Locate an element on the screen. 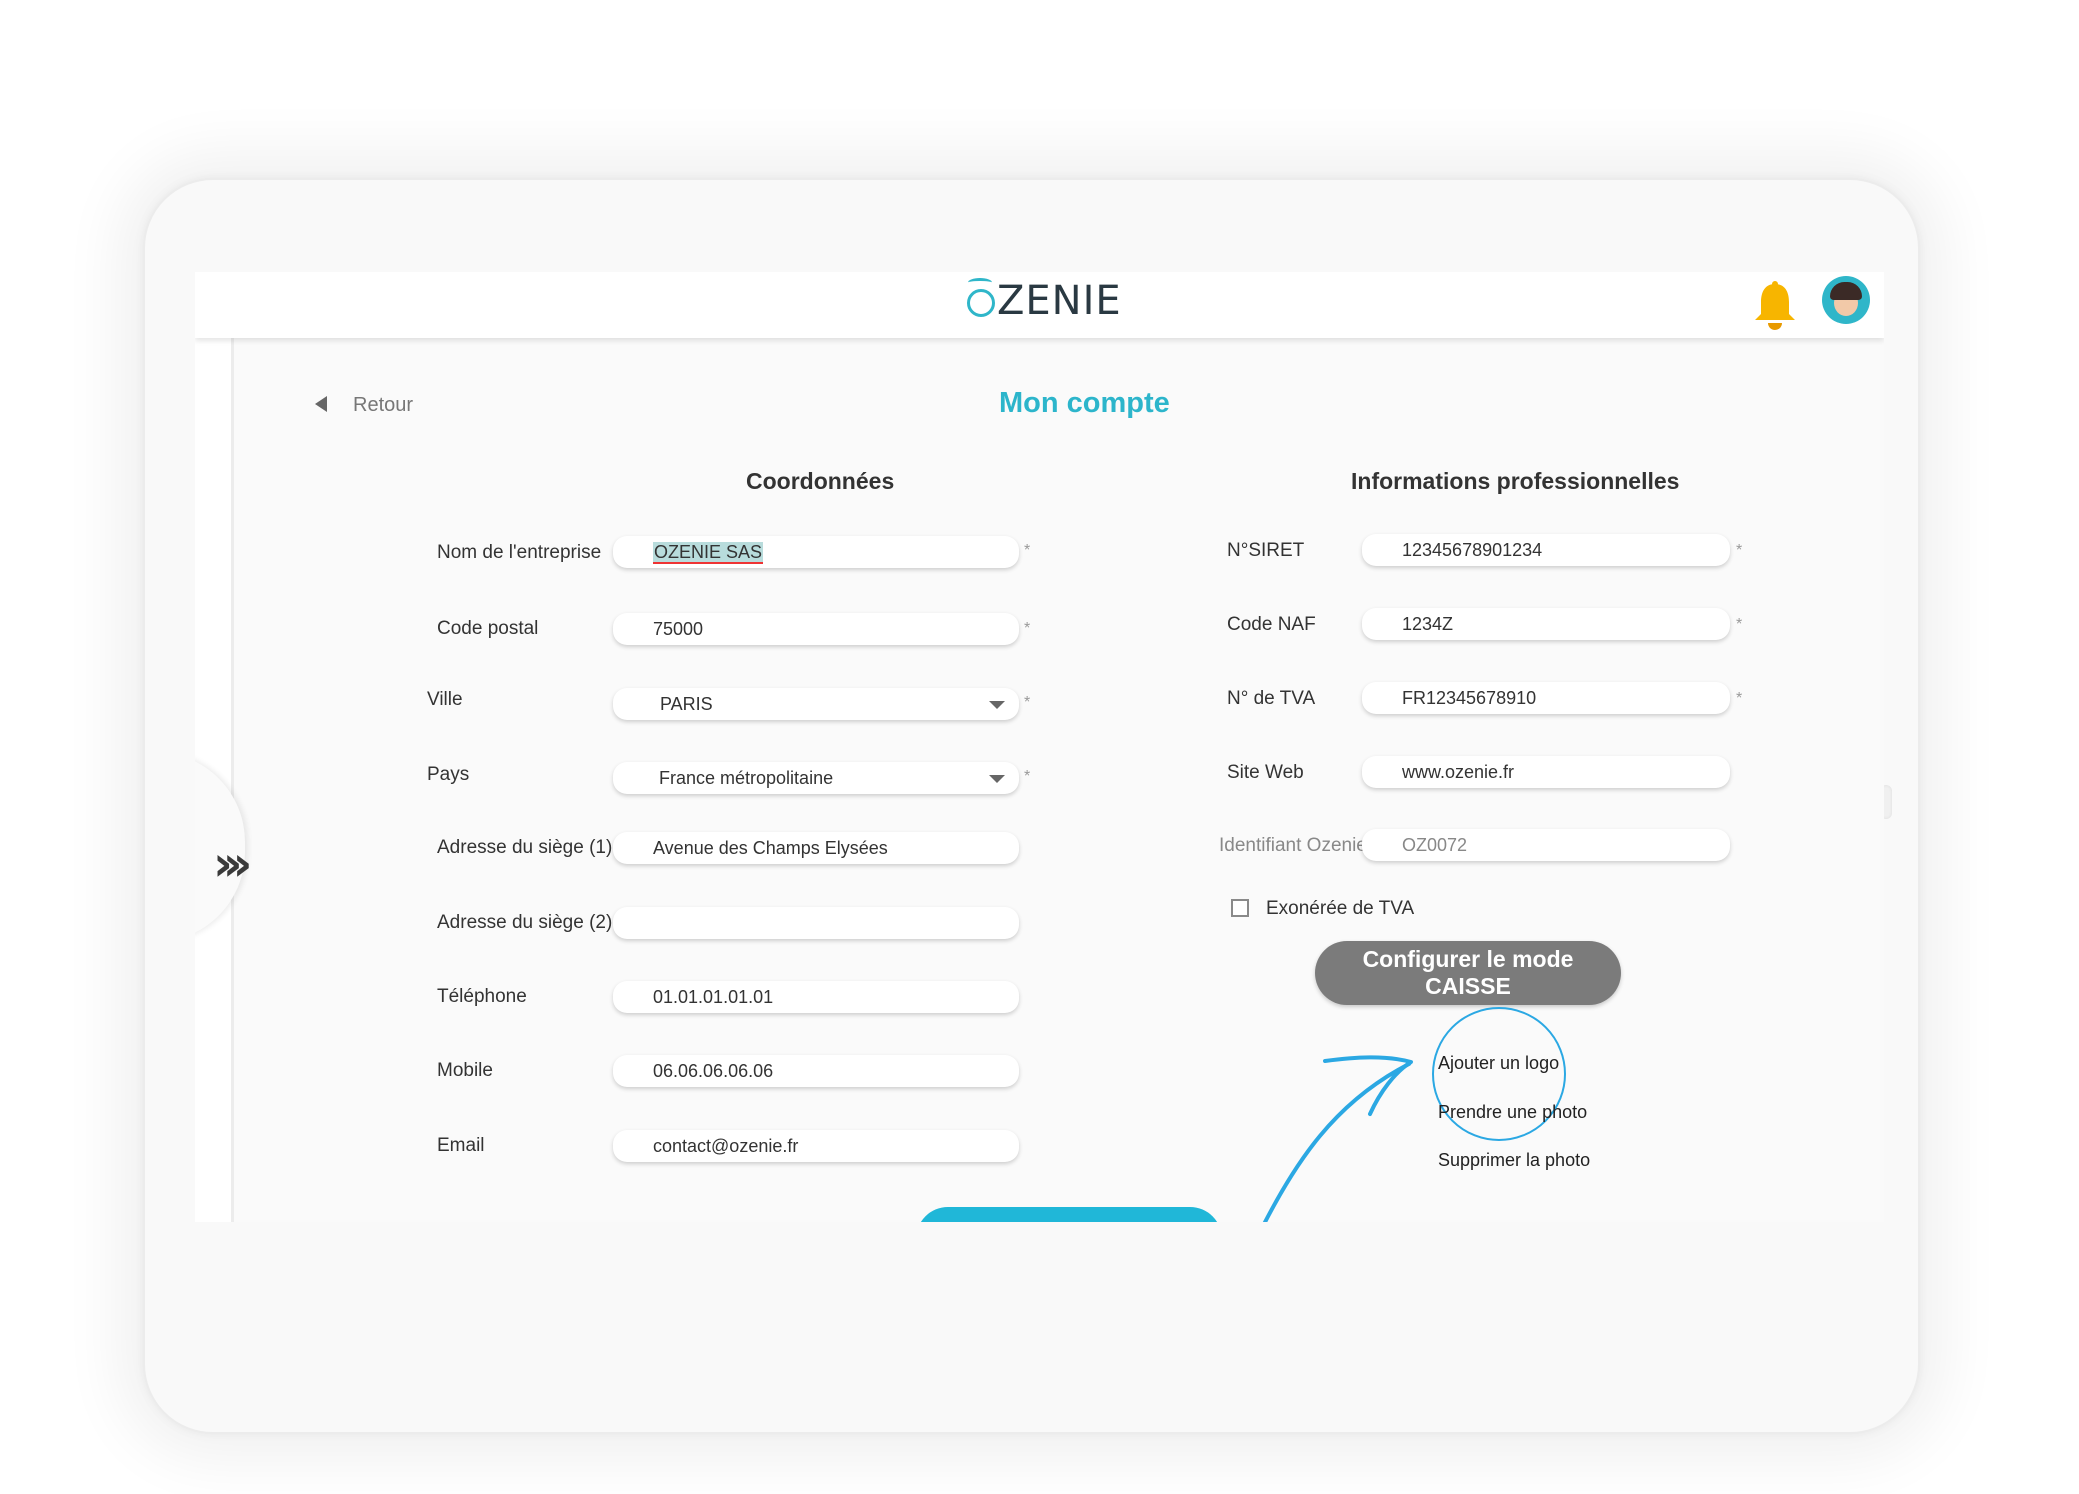 This screenshot has height=1494, width=2079. bell-icon is located at coordinates (1775, 306).